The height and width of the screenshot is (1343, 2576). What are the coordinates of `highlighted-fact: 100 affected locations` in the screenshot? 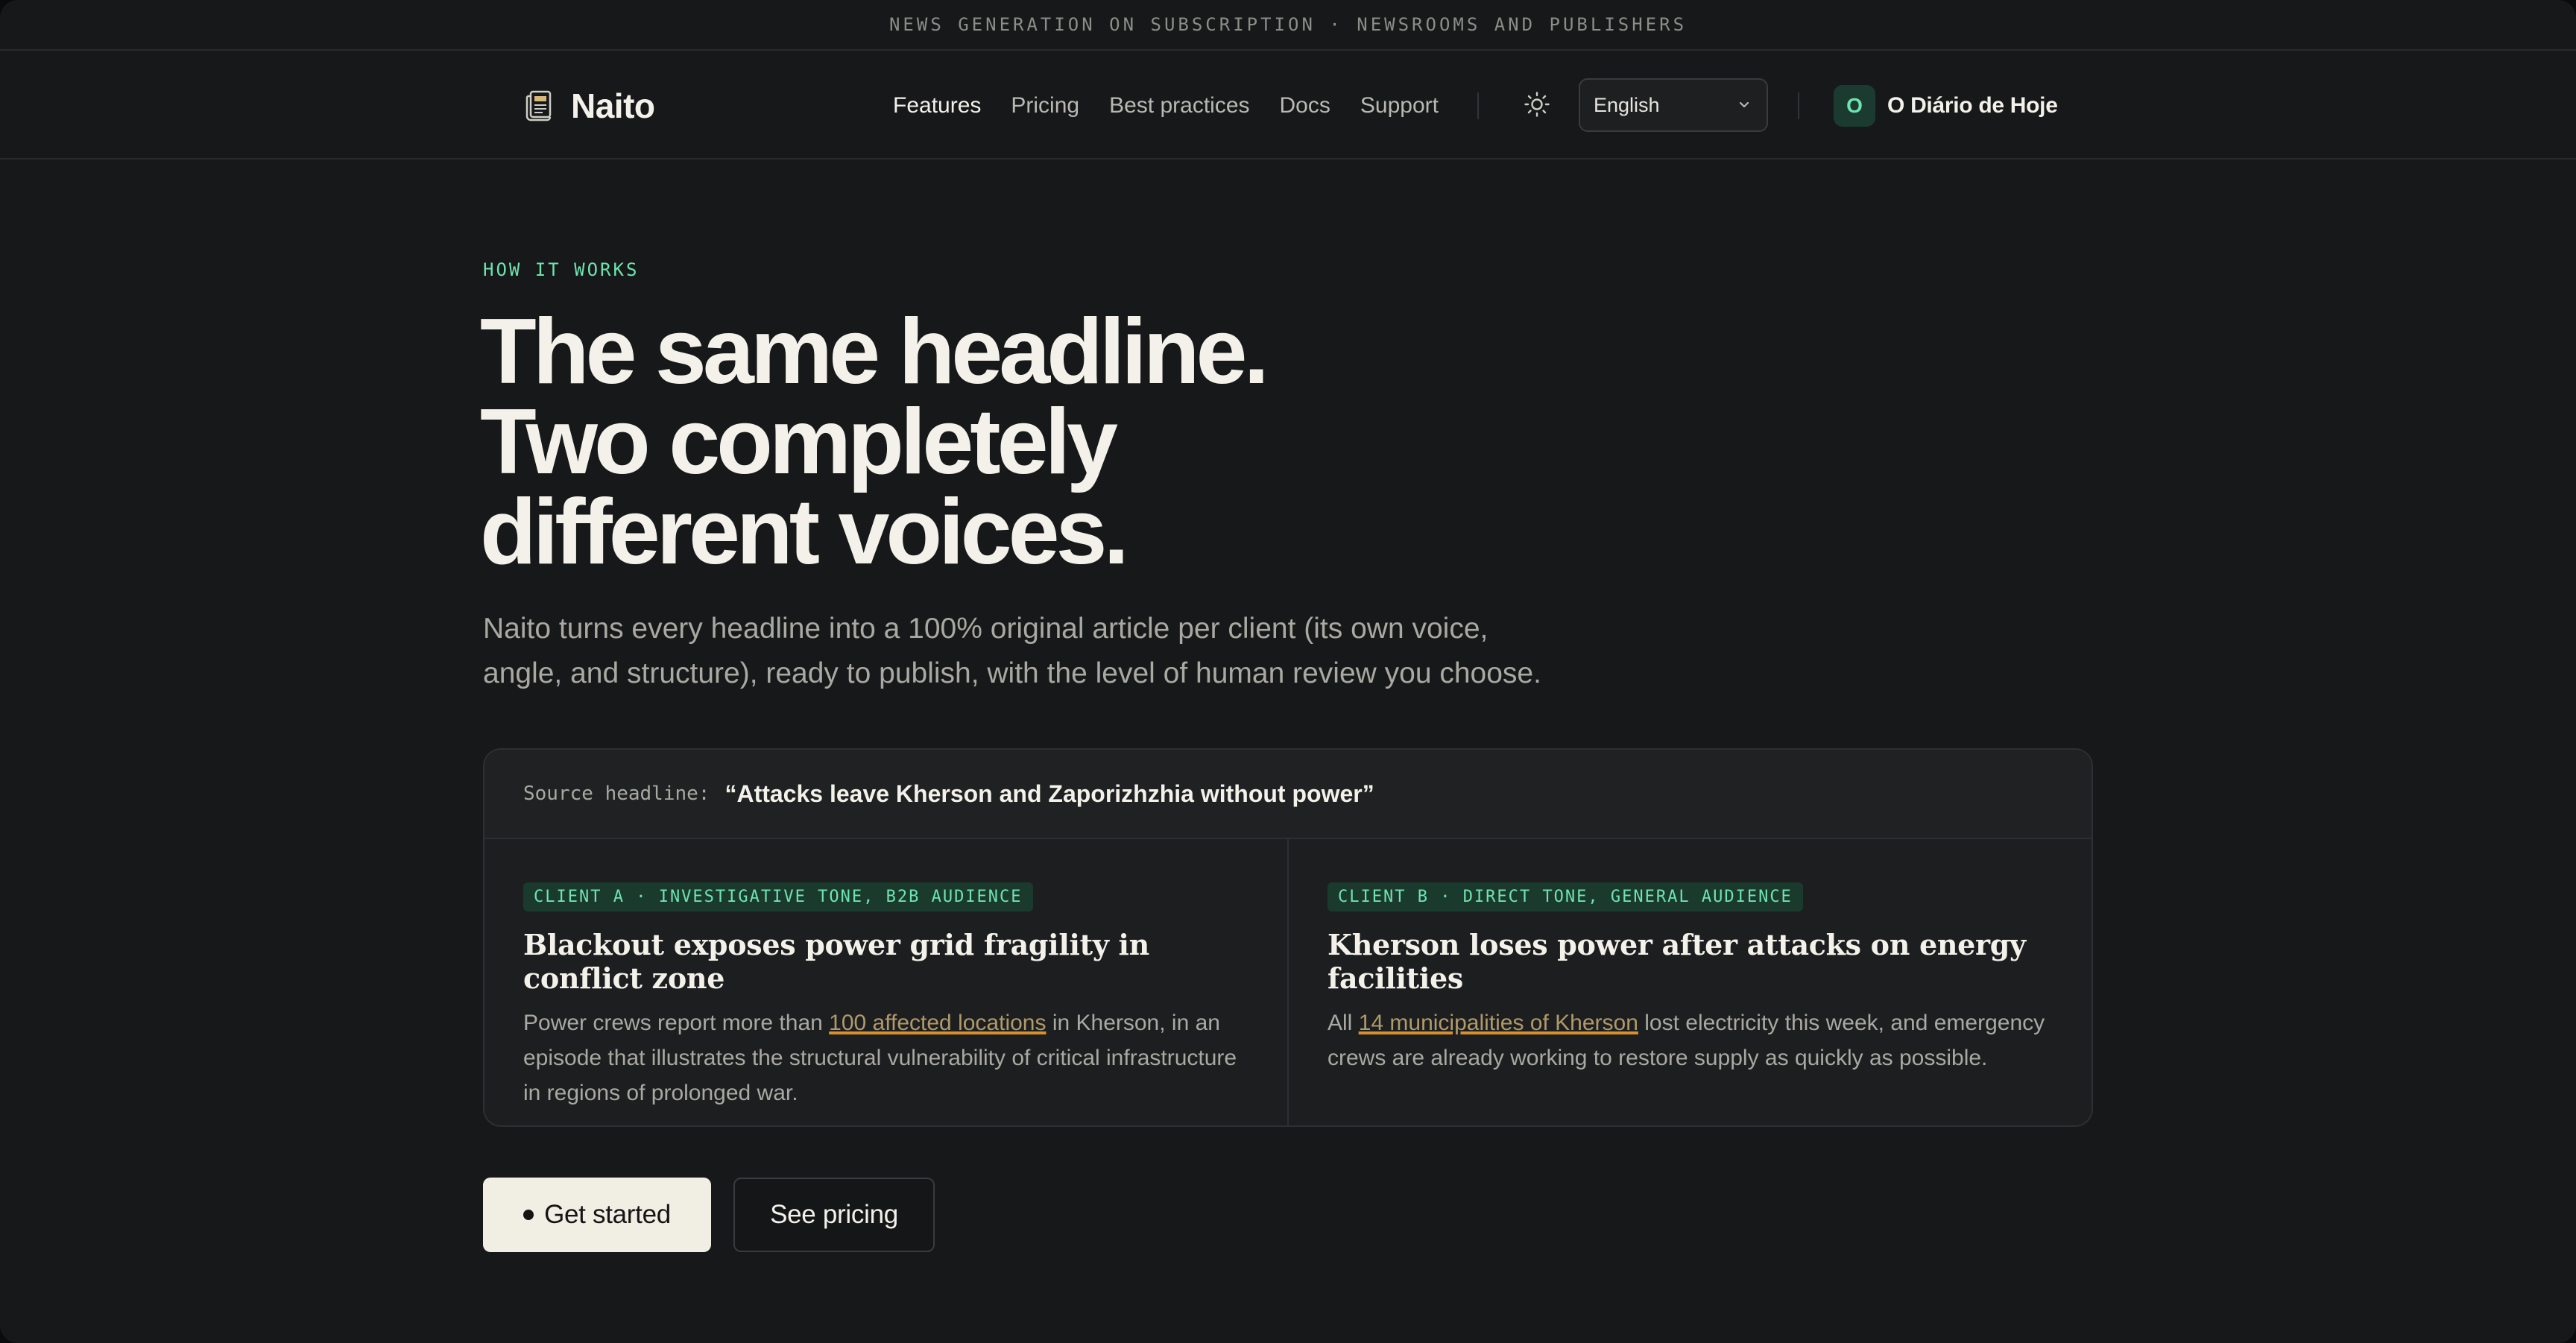 It's located at (938, 1023).